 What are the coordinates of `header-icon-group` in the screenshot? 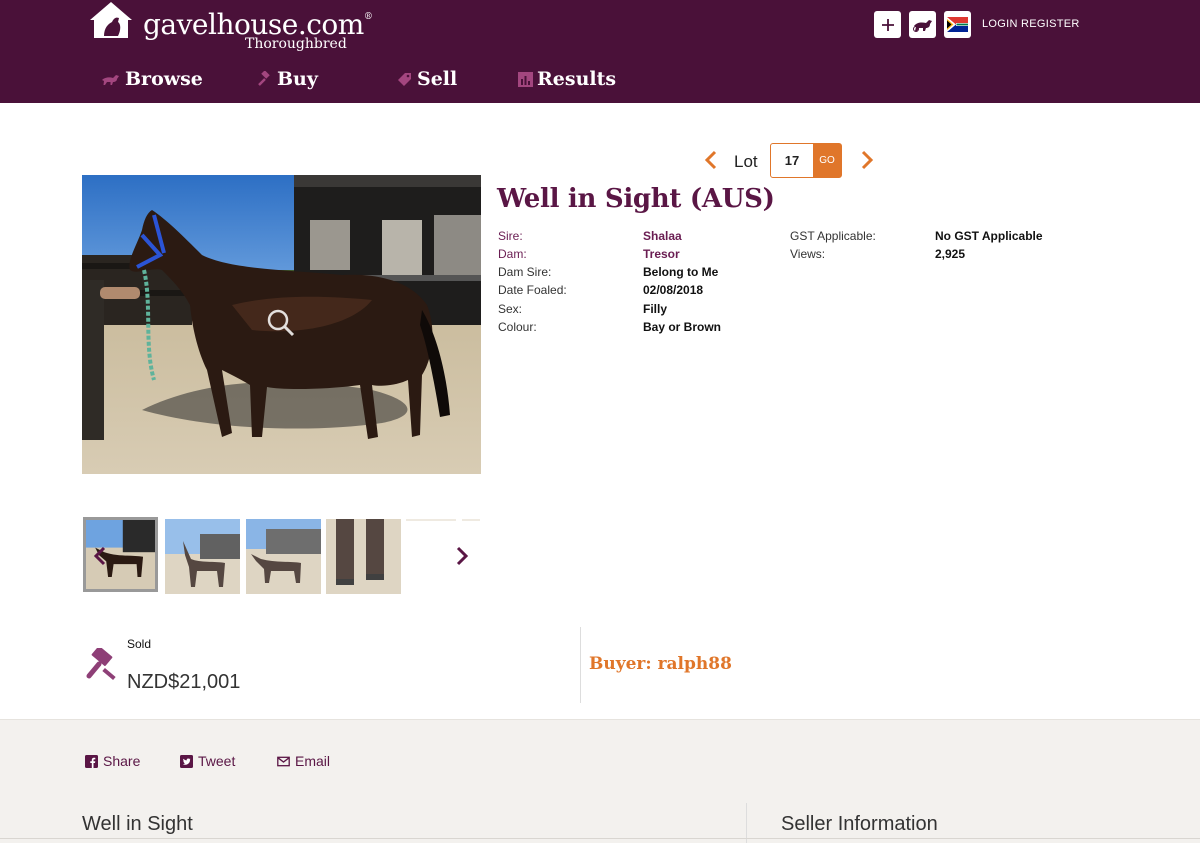 It's located at (922, 24).